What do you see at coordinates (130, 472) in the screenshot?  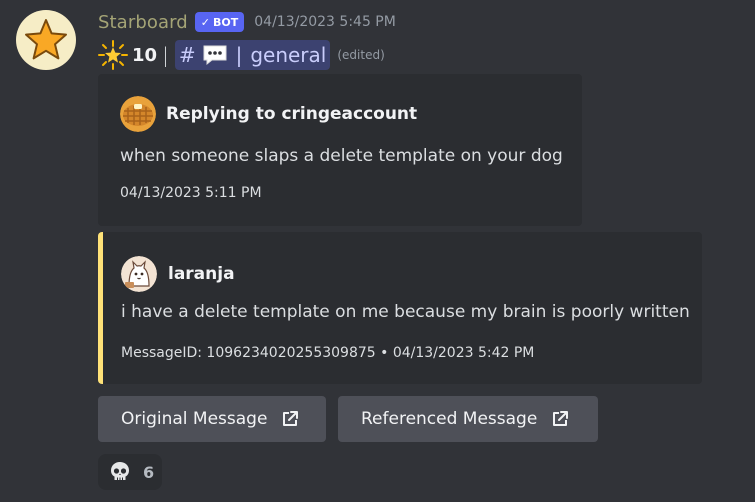 I see `skull-reaction: 6` at bounding box center [130, 472].